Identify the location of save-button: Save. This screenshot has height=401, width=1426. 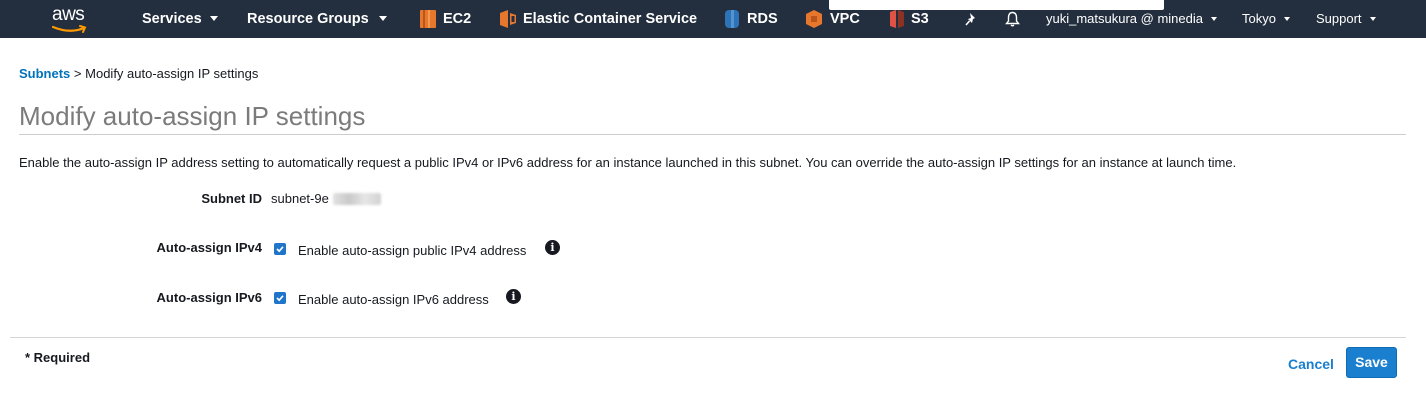
(1371, 362).